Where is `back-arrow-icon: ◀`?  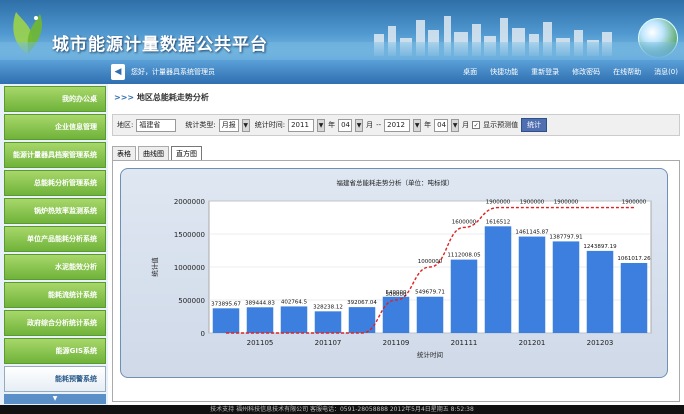
back-arrow-icon: ◀ is located at coordinates (118, 72).